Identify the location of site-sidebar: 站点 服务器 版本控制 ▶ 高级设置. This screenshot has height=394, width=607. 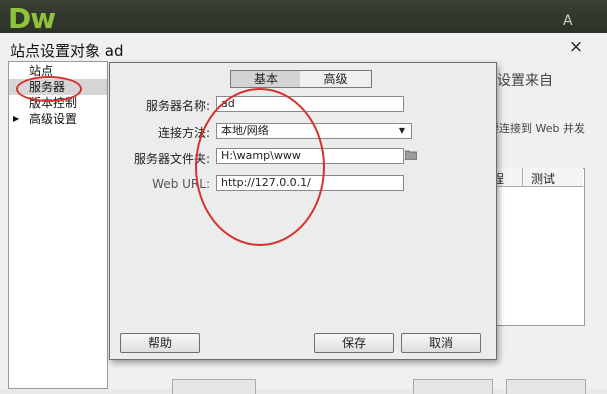
(58, 225).